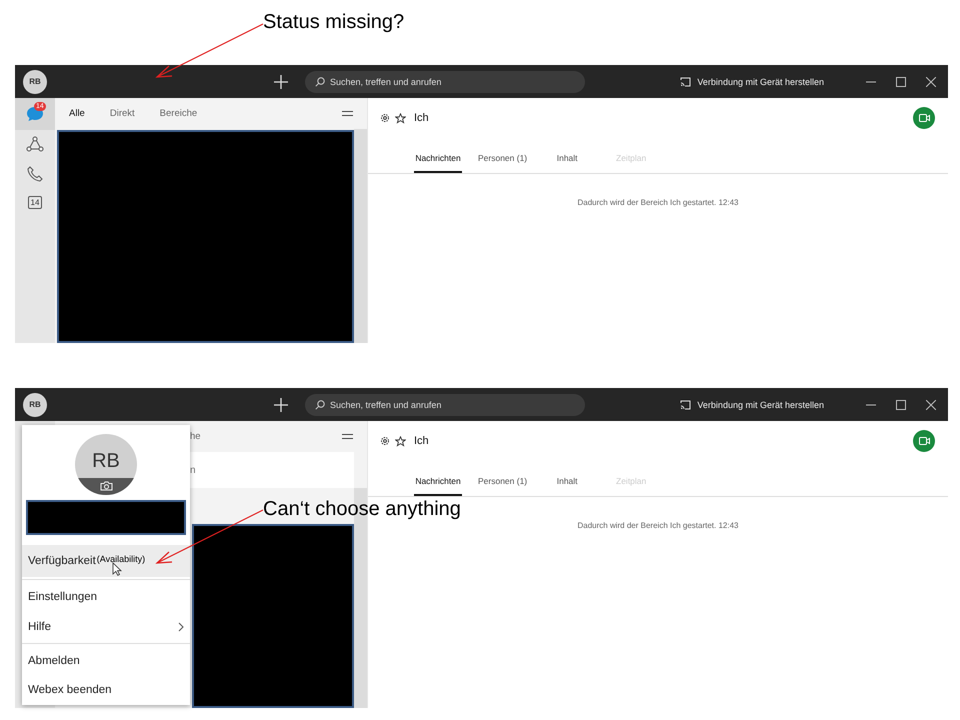 The height and width of the screenshot is (720, 960). I want to click on profile-avatar: RB, so click(106, 464).